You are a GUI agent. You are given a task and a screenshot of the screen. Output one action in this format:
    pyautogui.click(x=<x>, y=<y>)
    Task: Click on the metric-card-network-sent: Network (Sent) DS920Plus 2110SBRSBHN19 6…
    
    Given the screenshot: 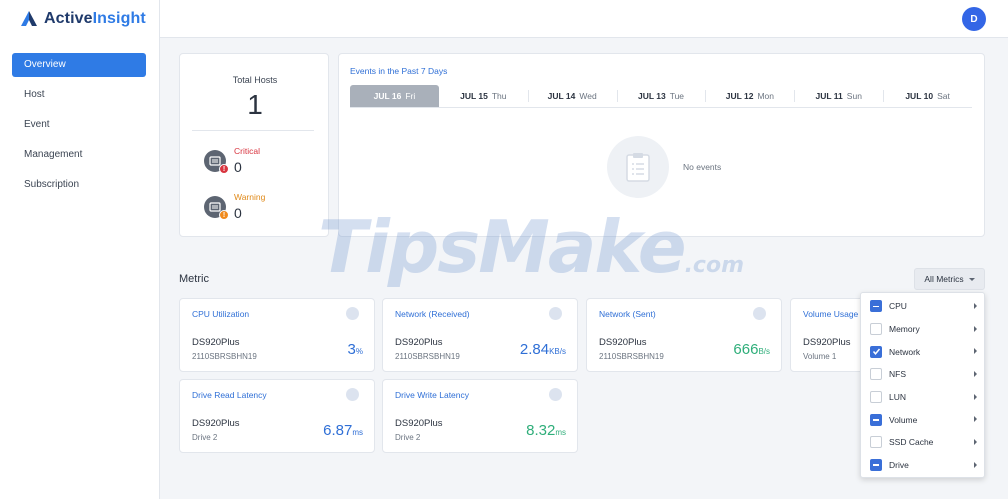 What is the action you would take?
    pyautogui.click(x=684, y=335)
    